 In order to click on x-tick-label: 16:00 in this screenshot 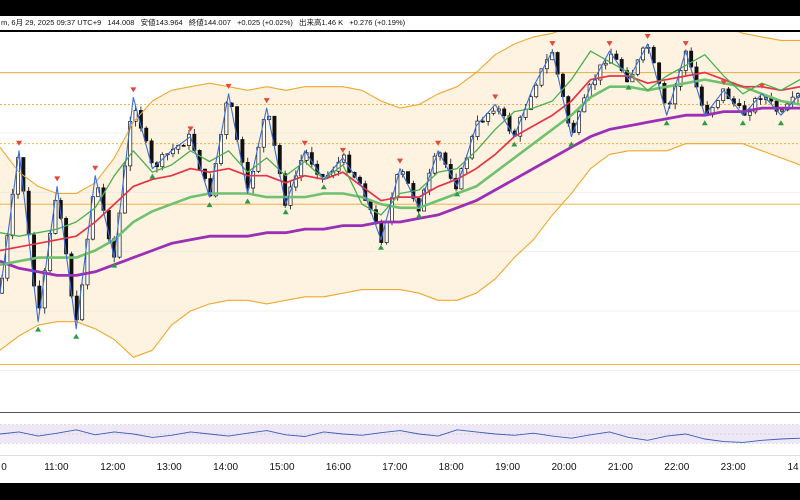, I will do `click(338, 467)`.